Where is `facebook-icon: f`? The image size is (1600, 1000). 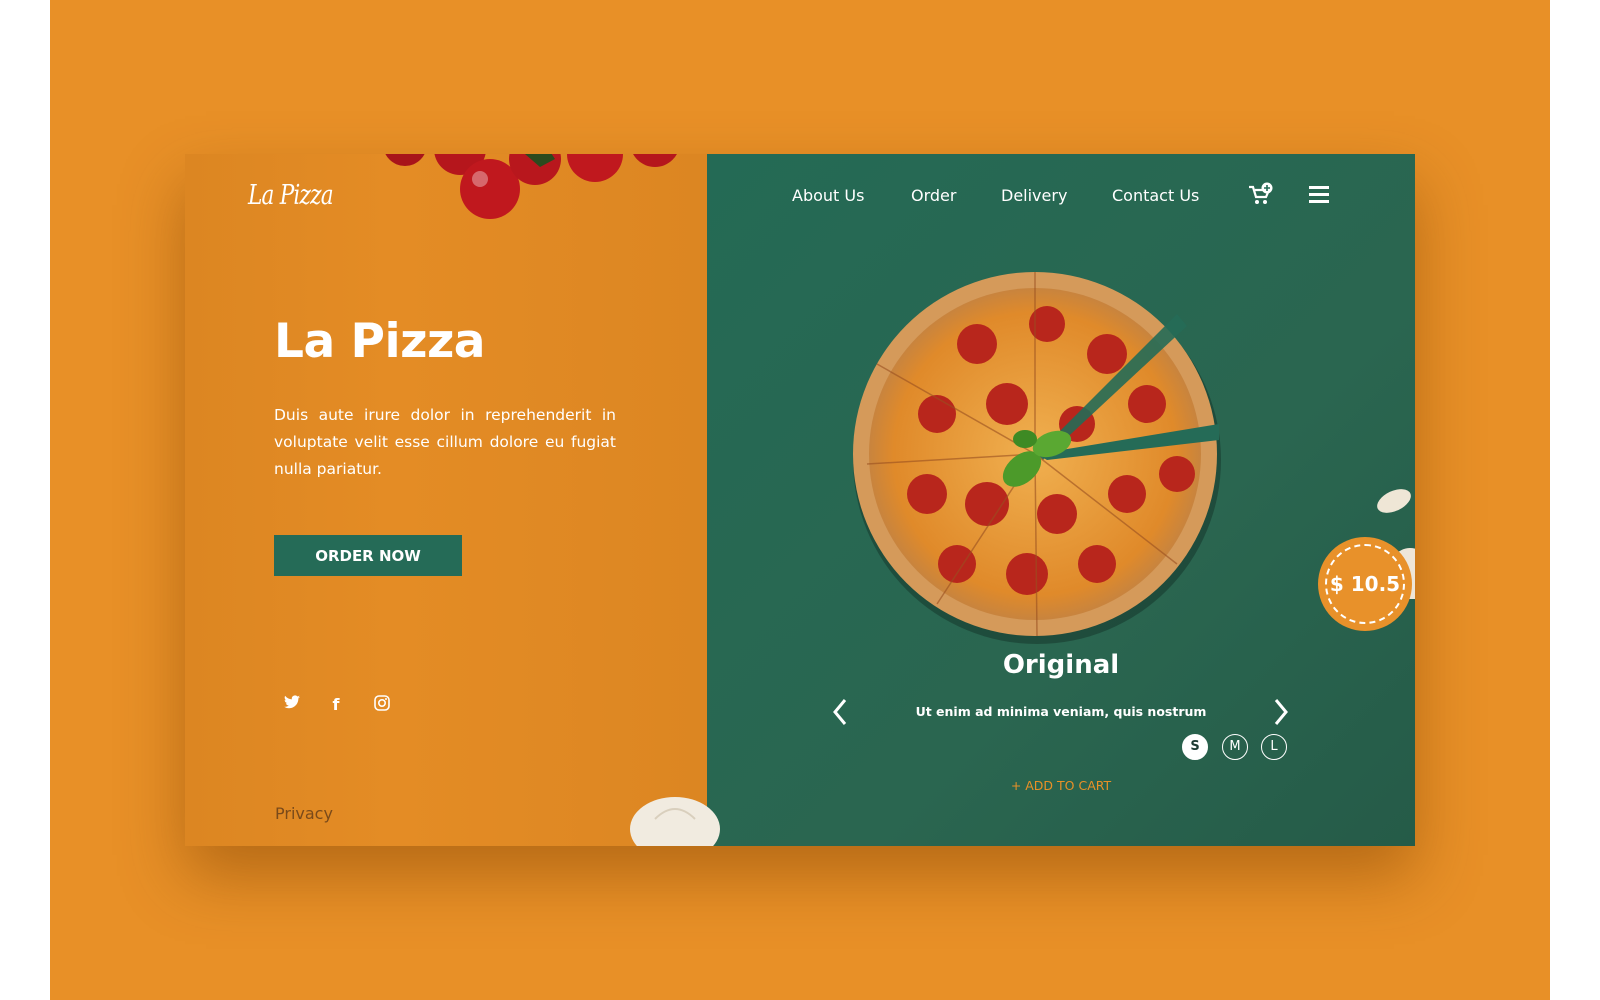
facebook-icon: f is located at coordinates (336, 704).